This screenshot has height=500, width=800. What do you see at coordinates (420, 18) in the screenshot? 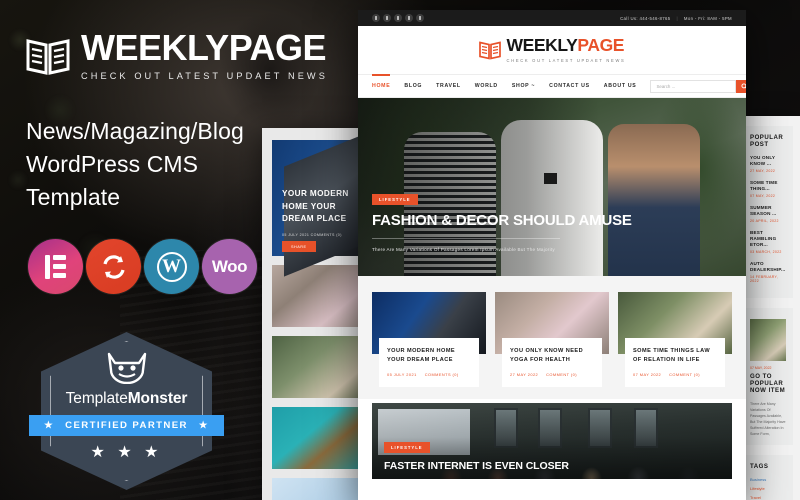
I see `linkedin-icon` at bounding box center [420, 18].